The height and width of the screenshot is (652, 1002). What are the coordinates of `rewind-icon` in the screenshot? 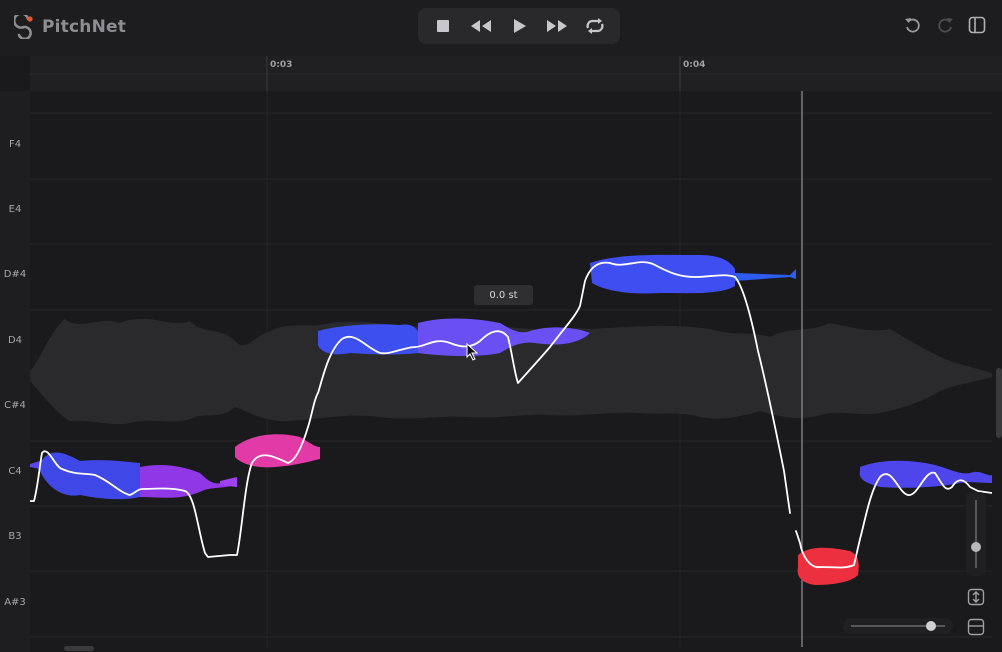 It's located at (481, 26).